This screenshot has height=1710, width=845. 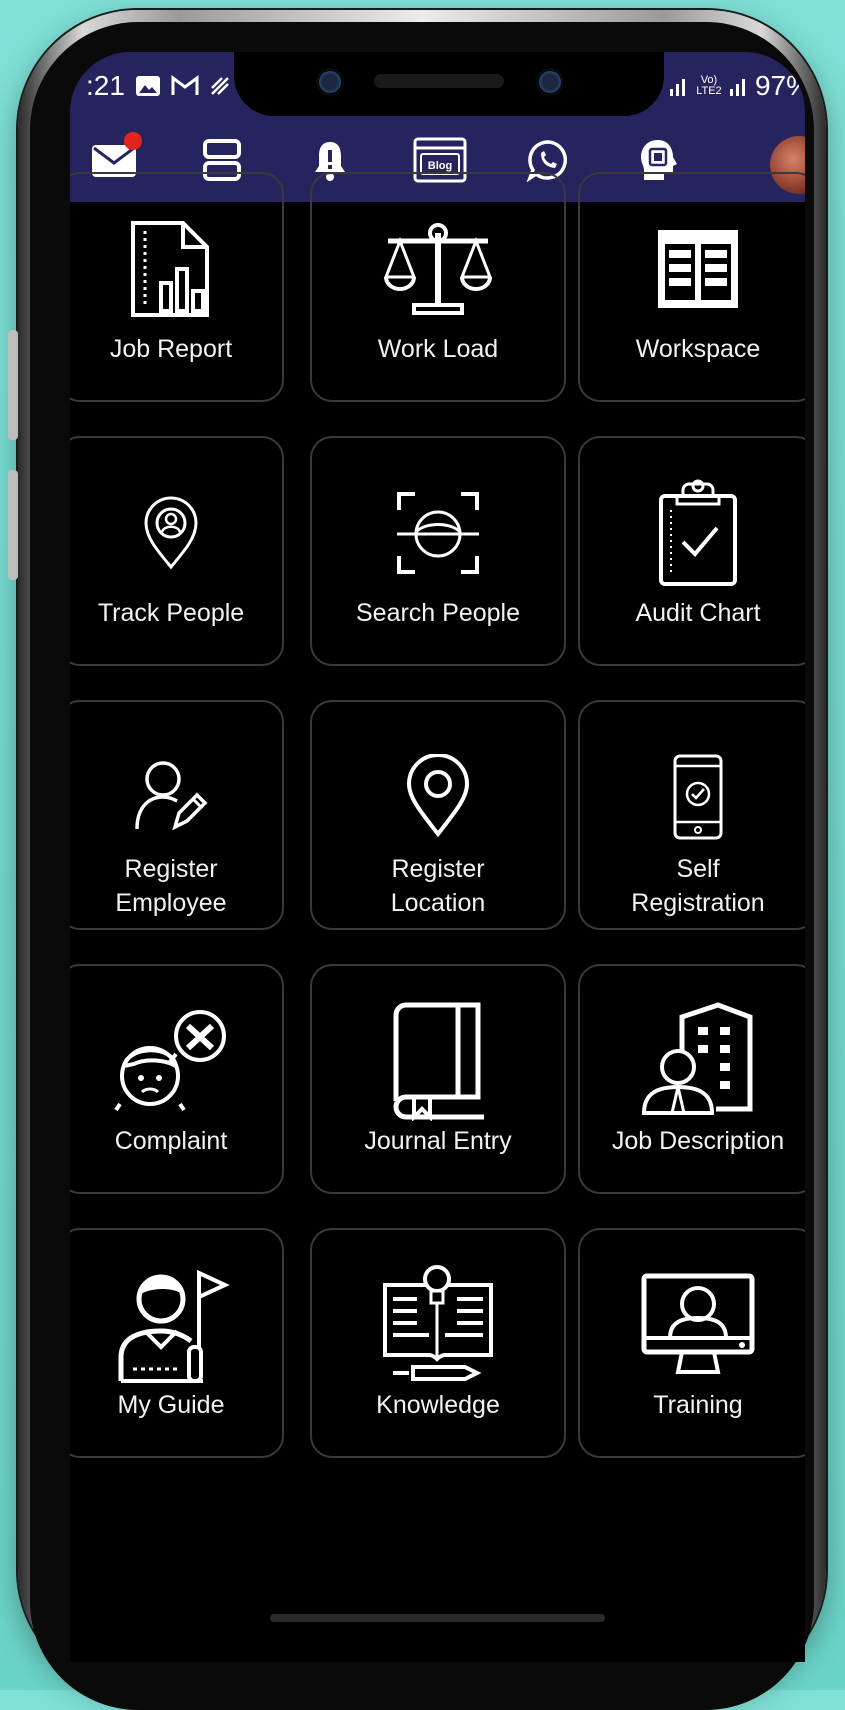 I want to click on tile-track-people: Track People, so click(x=177, y=551).